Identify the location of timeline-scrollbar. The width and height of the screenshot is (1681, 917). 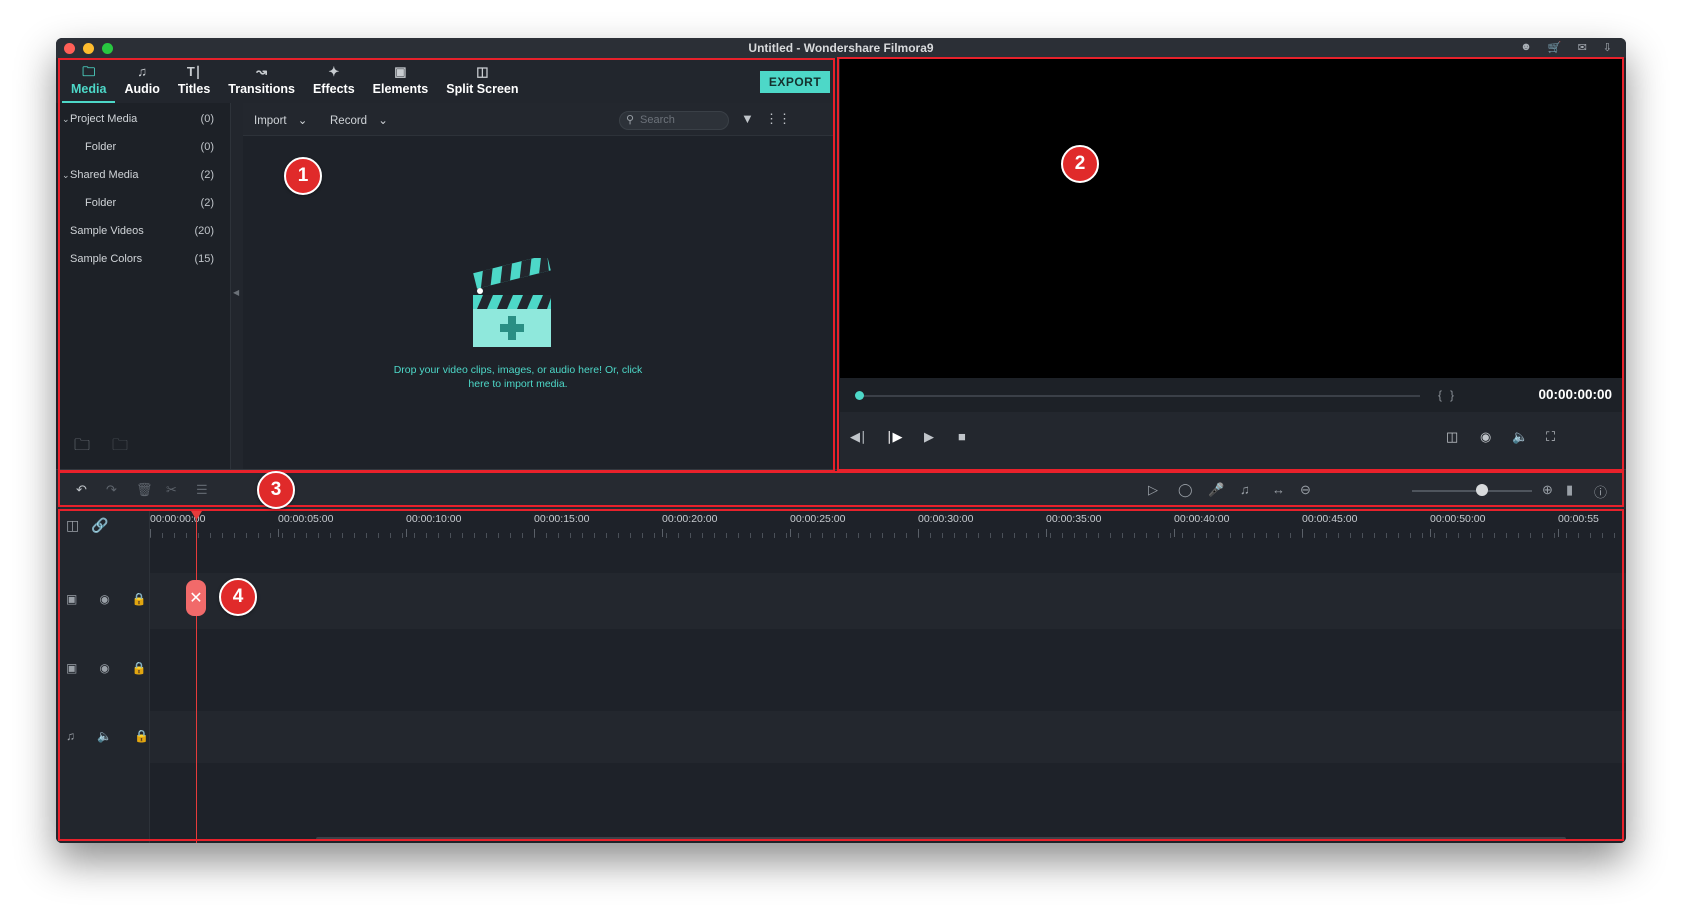
(941, 839).